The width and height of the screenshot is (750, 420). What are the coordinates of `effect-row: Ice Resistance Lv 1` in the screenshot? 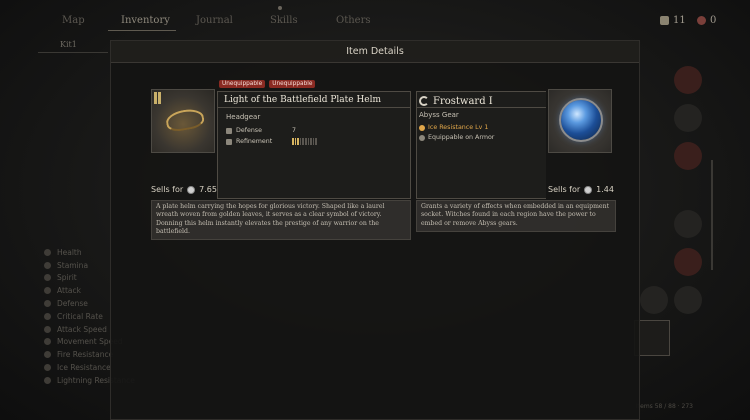 It's located at (453, 127).